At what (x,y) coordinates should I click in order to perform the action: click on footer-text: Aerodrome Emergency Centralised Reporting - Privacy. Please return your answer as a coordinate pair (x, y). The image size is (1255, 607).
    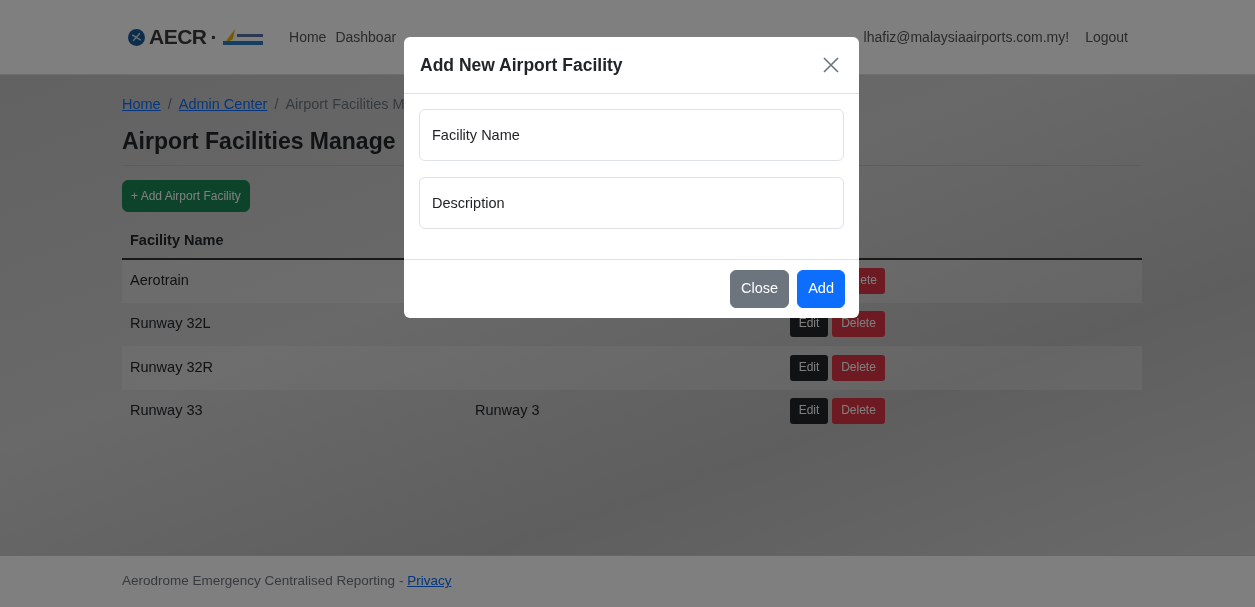
    Looking at the image, I should click on (287, 581).